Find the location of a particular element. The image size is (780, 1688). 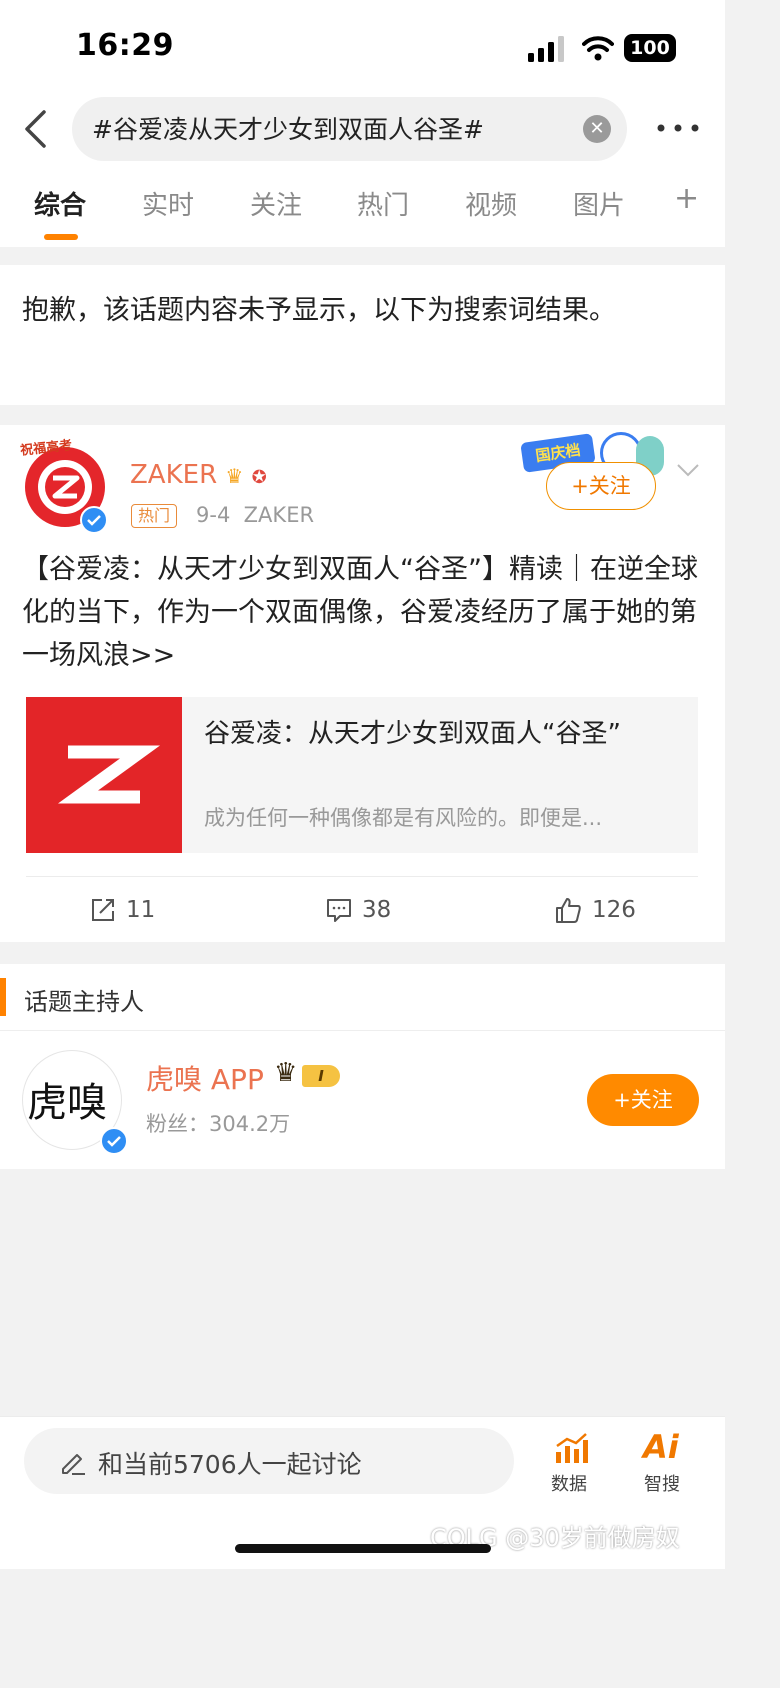

zaker-logo-icon is located at coordinates (109, 774).